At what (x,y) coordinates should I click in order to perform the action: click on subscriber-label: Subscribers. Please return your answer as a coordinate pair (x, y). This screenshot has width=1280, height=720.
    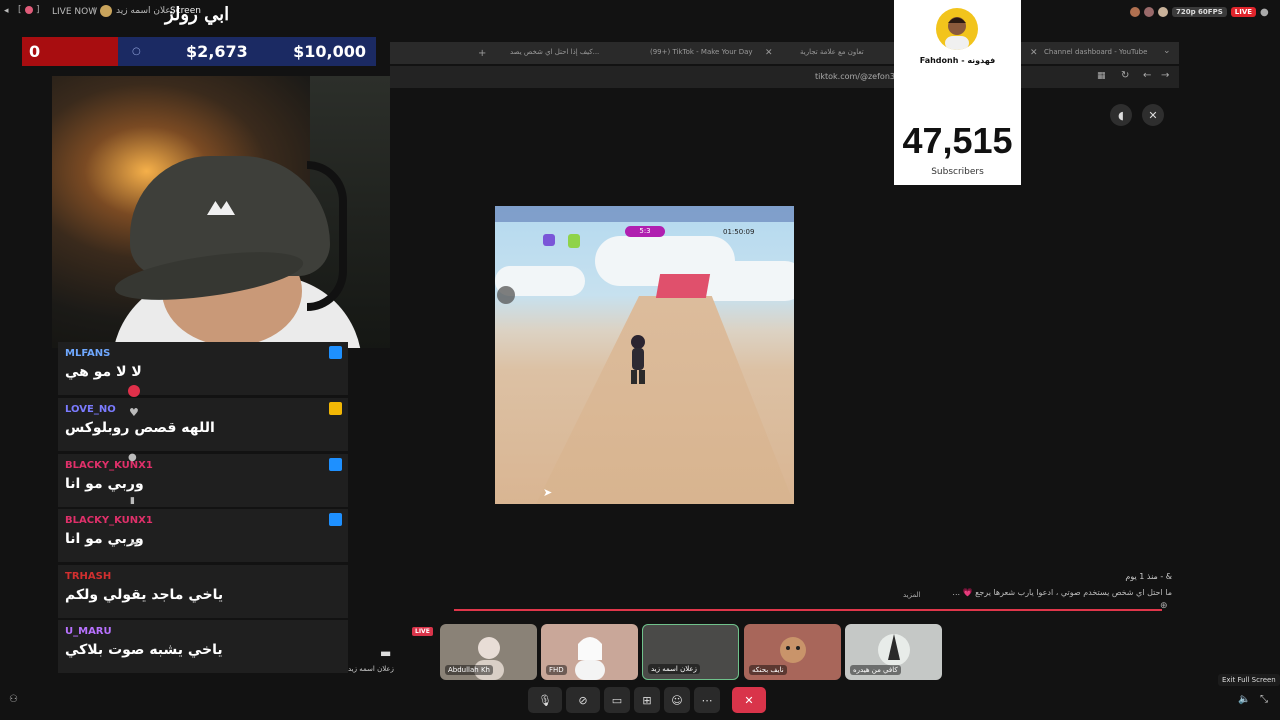
    Looking at the image, I should click on (957, 172).